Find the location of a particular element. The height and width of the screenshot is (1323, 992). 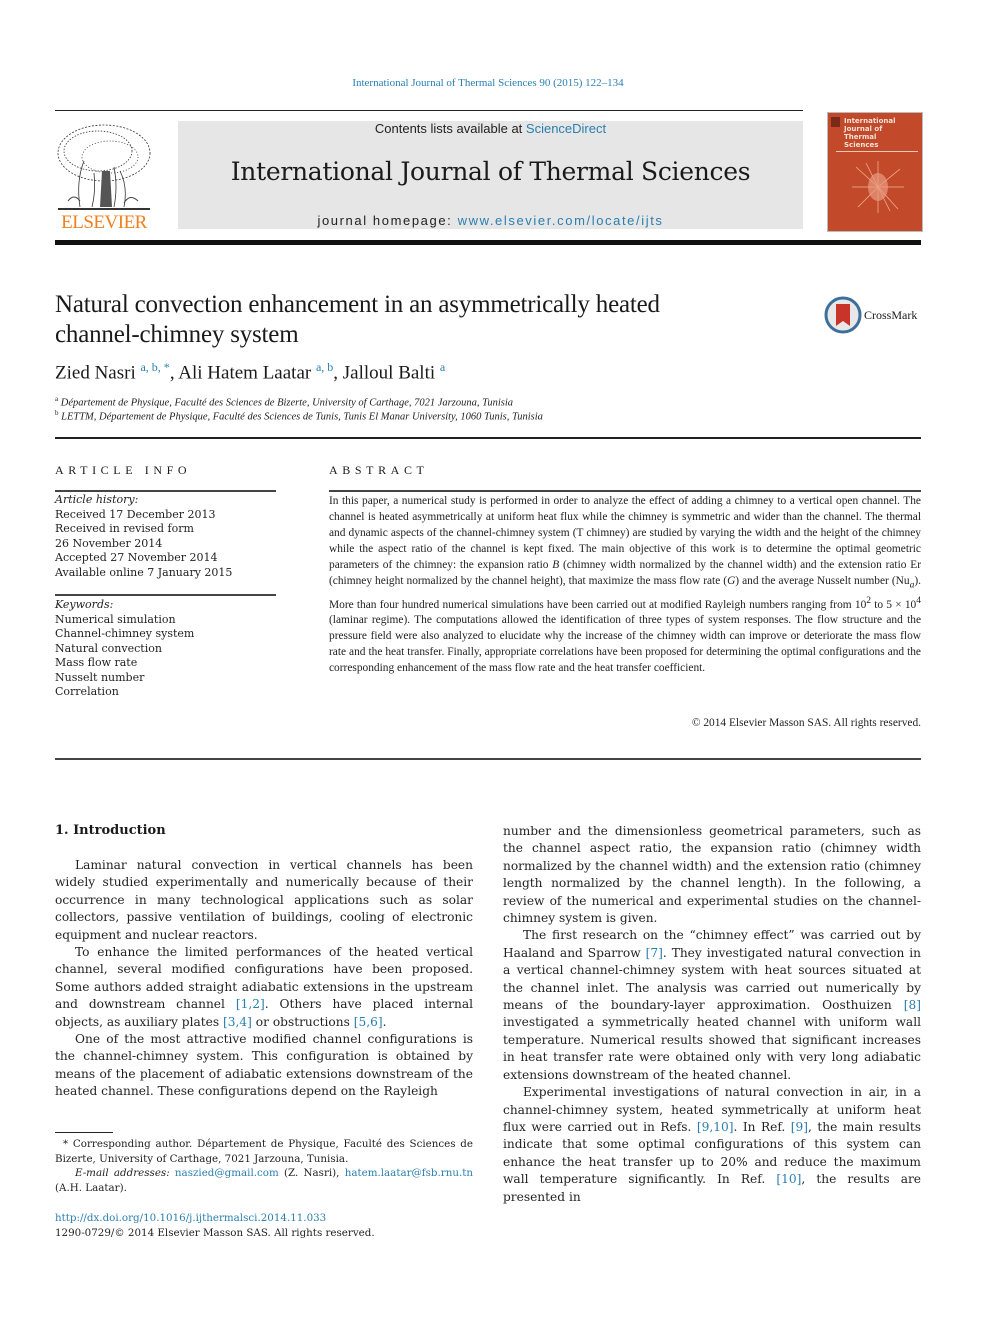

history-item: Accepted 27 November 2014 is located at coordinates (136, 557).